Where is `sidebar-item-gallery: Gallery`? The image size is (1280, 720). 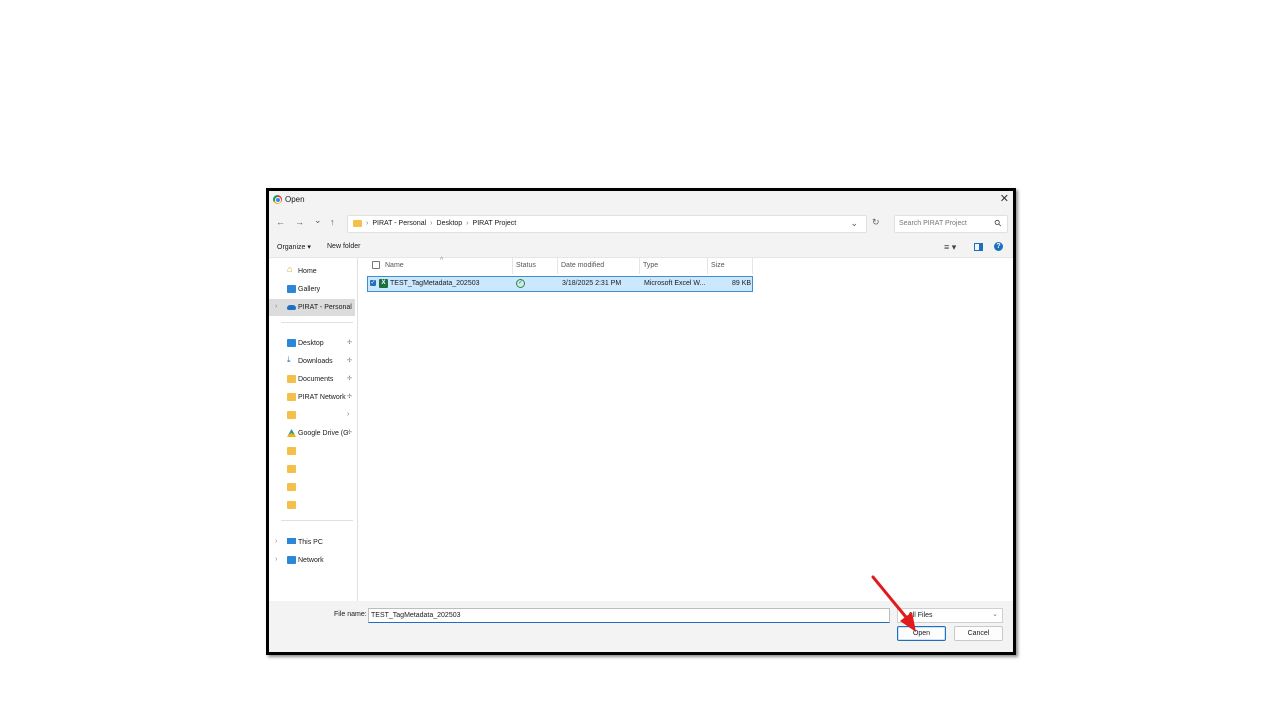
sidebar-item-gallery: Gallery is located at coordinates (312, 289).